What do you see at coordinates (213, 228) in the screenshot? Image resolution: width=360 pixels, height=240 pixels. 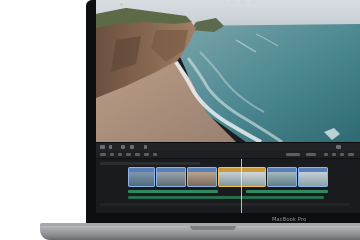 I see `laptop-notch` at bounding box center [213, 228].